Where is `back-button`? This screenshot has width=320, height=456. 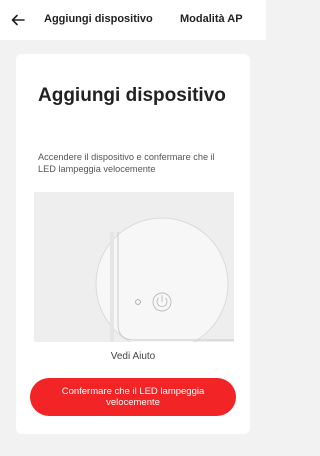 back-button is located at coordinates (18, 20).